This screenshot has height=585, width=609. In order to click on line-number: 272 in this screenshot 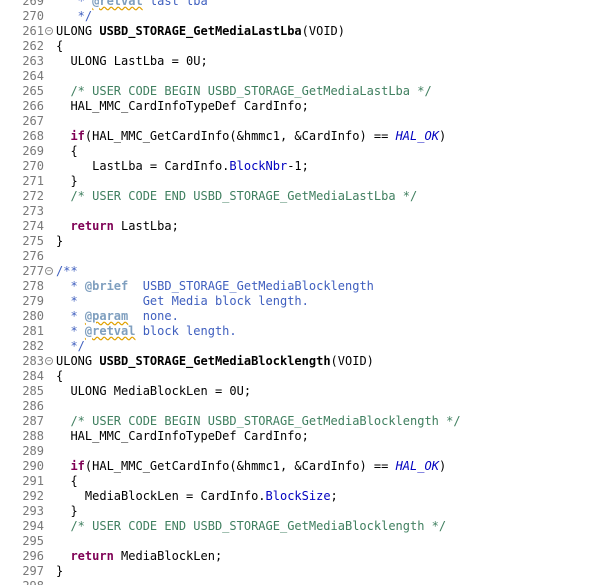, I will do `click(33, 196)`.